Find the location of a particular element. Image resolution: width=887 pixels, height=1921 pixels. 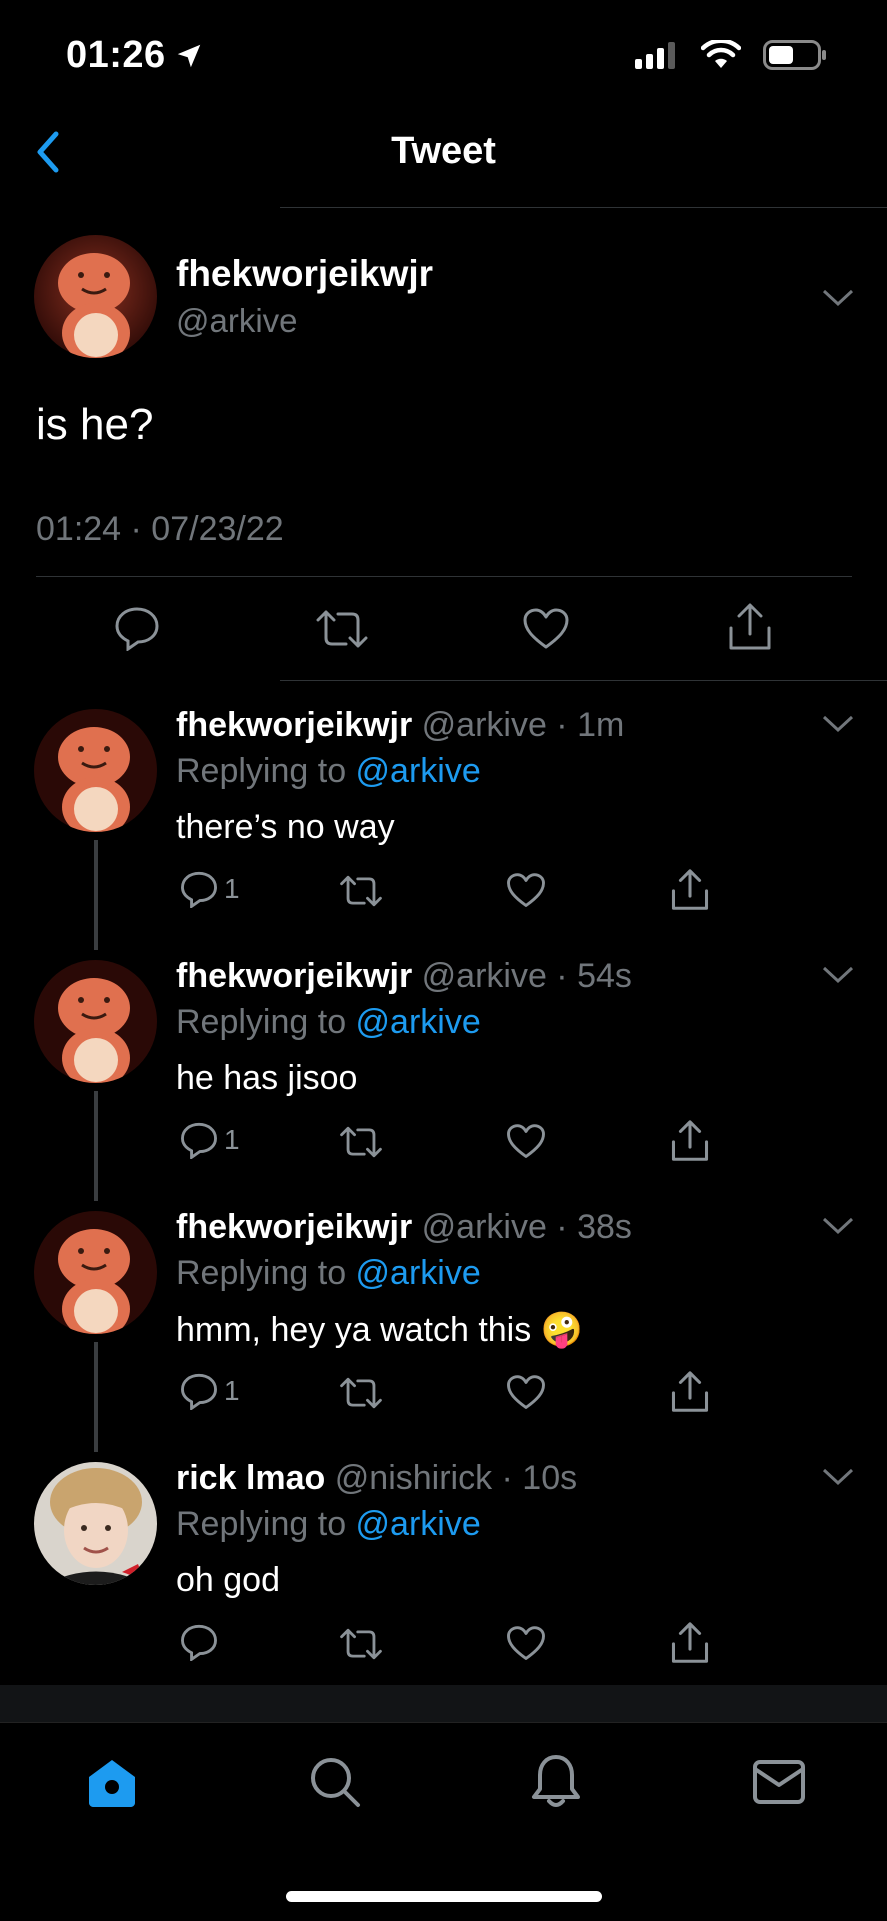

author-name: fhekworjeikwjr is located at coordinates (304, 274).